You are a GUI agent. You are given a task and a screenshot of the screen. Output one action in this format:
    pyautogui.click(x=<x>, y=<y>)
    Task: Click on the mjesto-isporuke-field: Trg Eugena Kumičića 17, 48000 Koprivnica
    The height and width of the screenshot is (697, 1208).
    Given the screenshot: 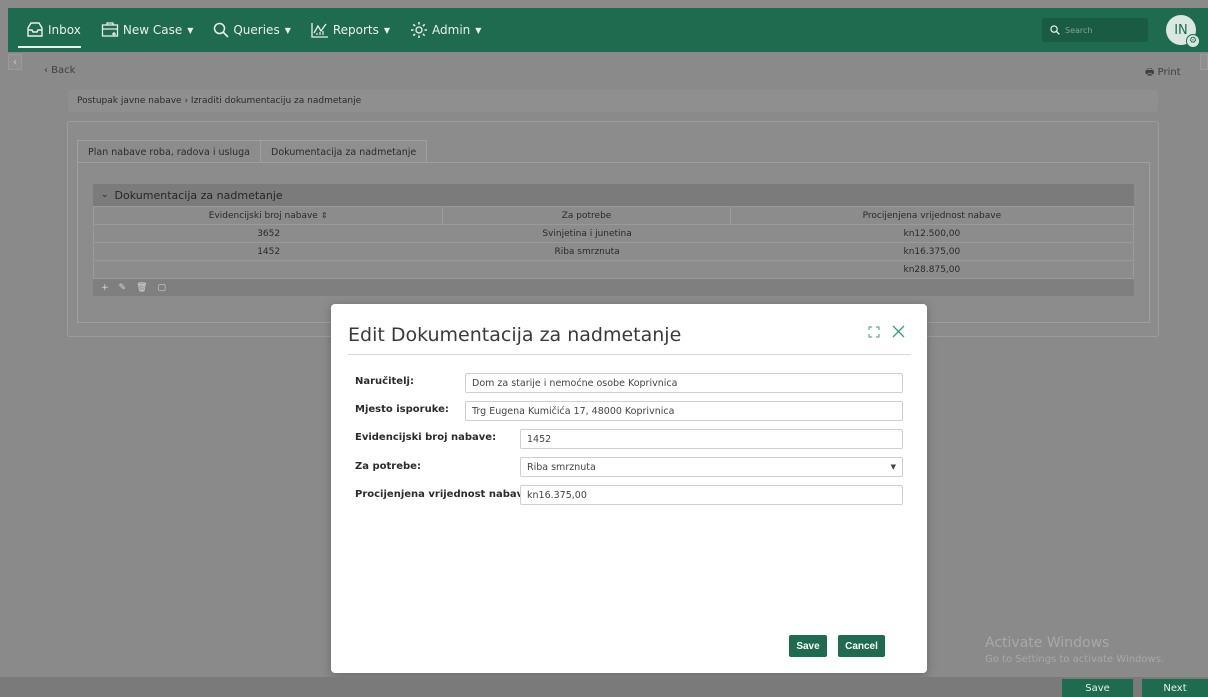 What is the action you would take?
    pyautogui.click(x=684, y=411)
    